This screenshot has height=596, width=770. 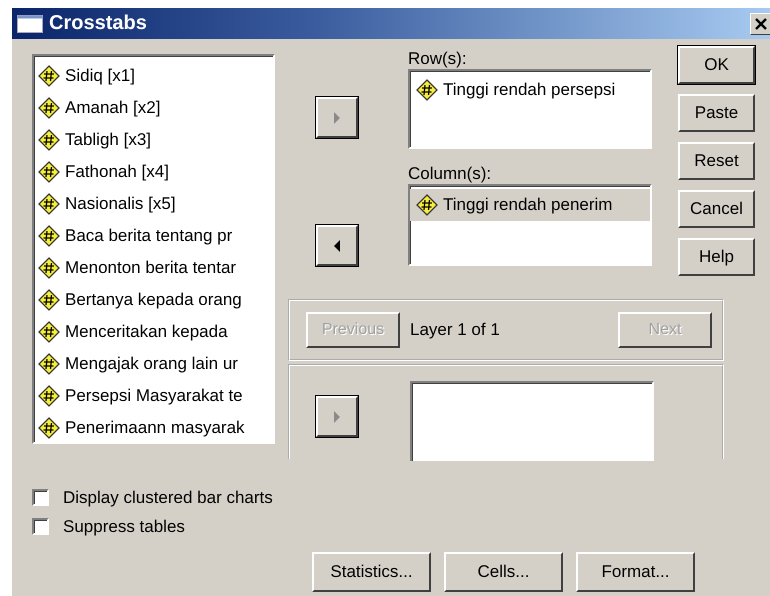 I want to click on checkbox-label: Display clustered bar charts, so click(x=168, y=498).